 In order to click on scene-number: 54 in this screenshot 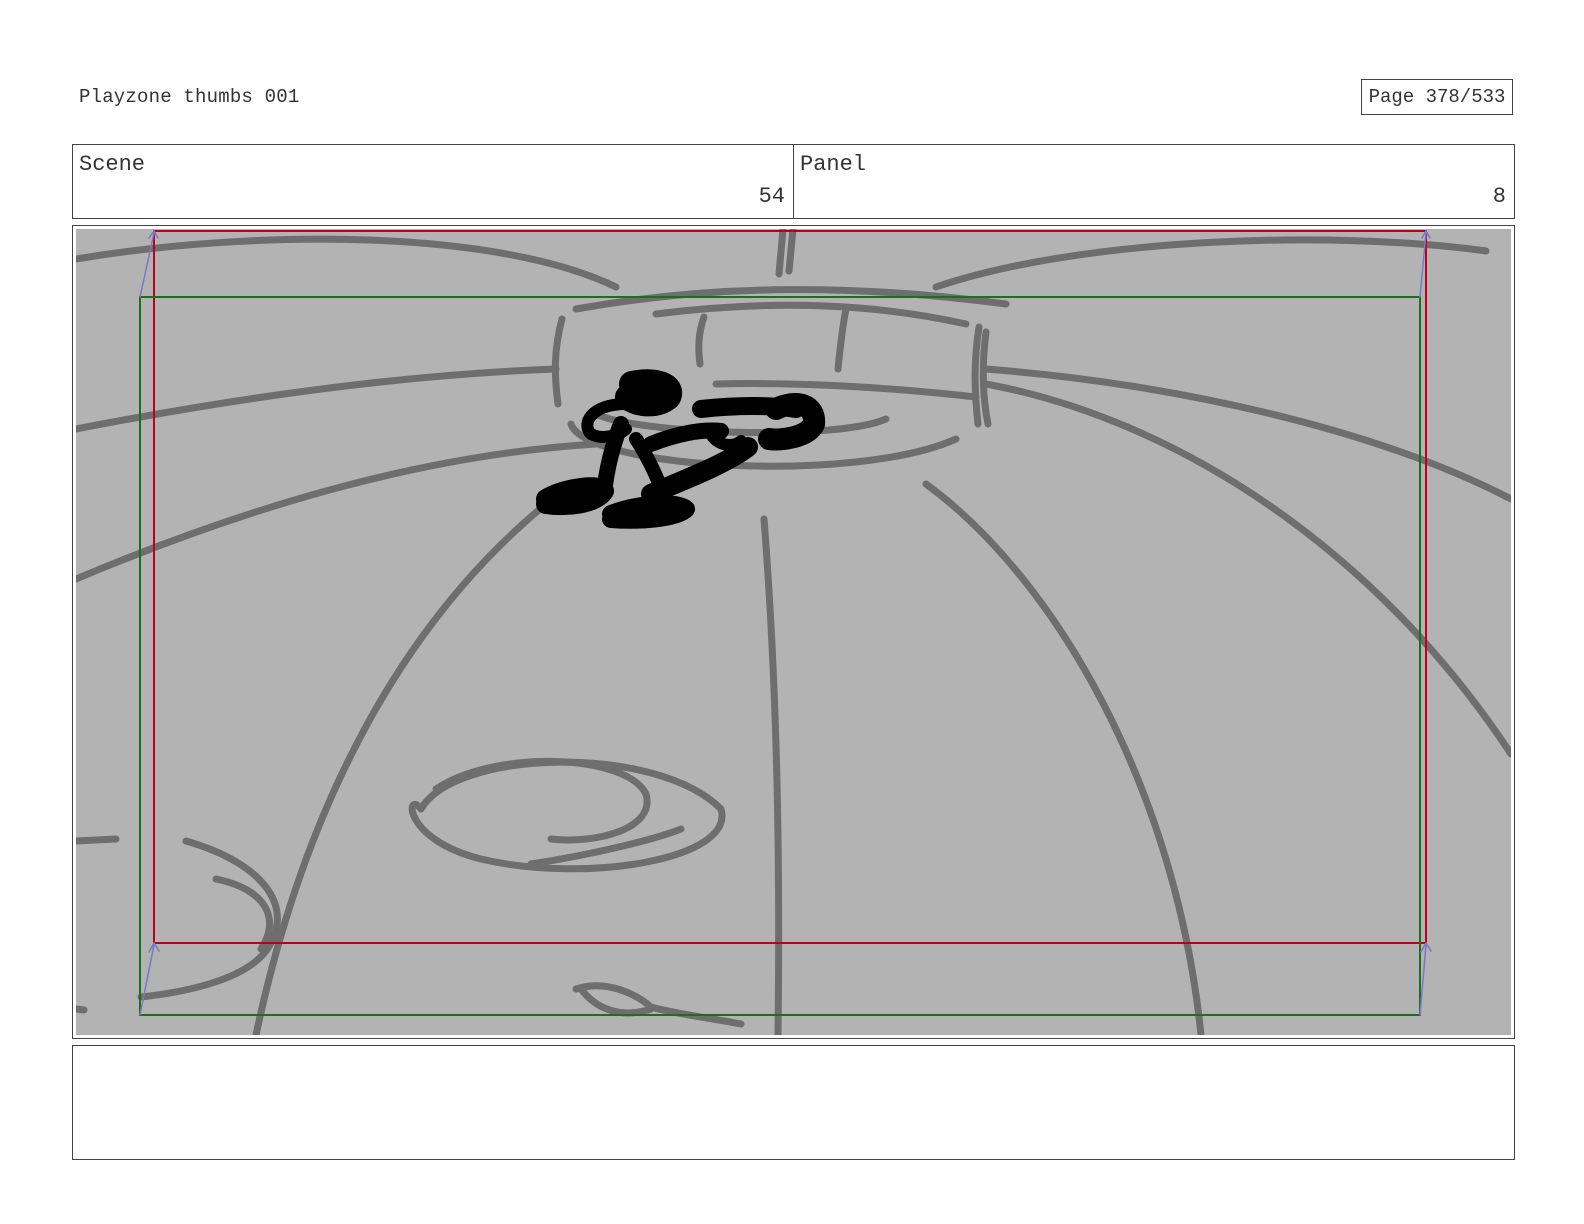, I will do `click(771, 196)`.